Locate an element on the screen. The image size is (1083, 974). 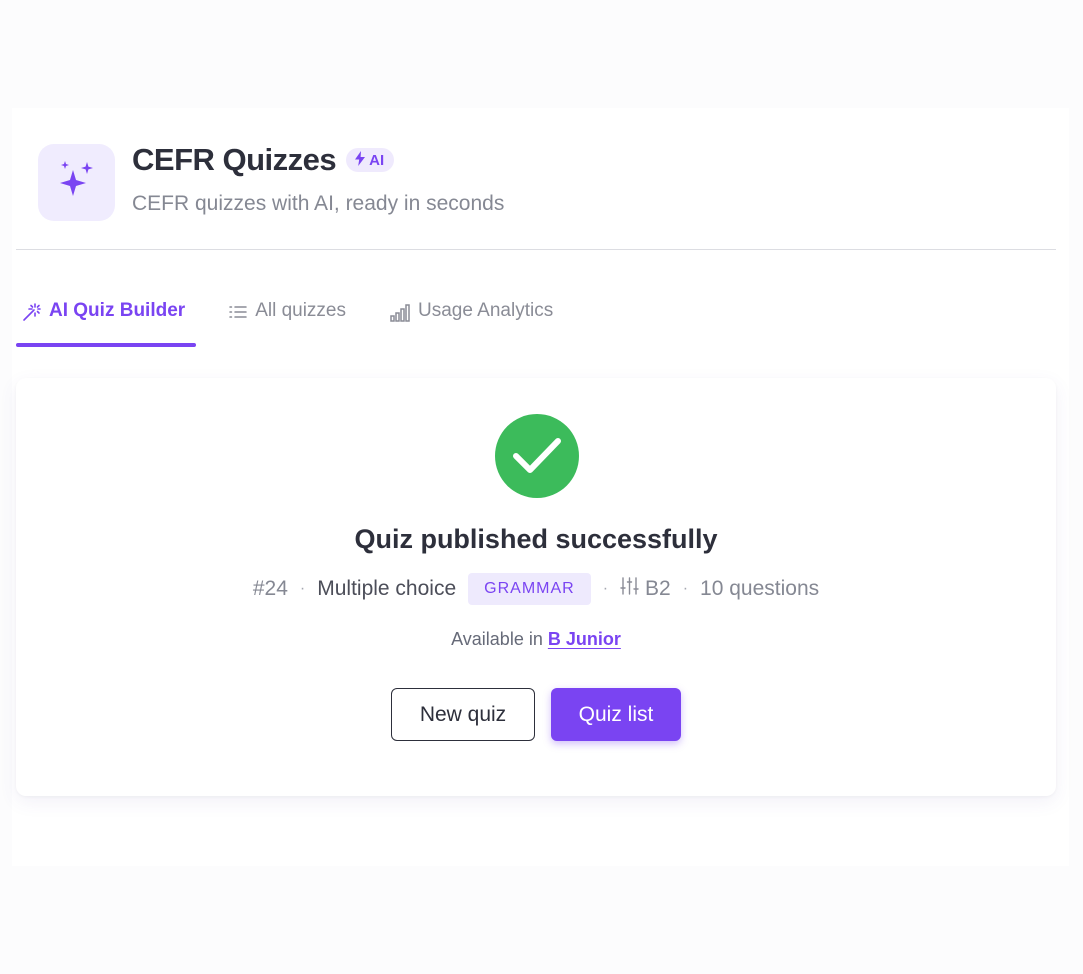
tab-label: AI Quiz Builder is located at coordinates (117, 310).